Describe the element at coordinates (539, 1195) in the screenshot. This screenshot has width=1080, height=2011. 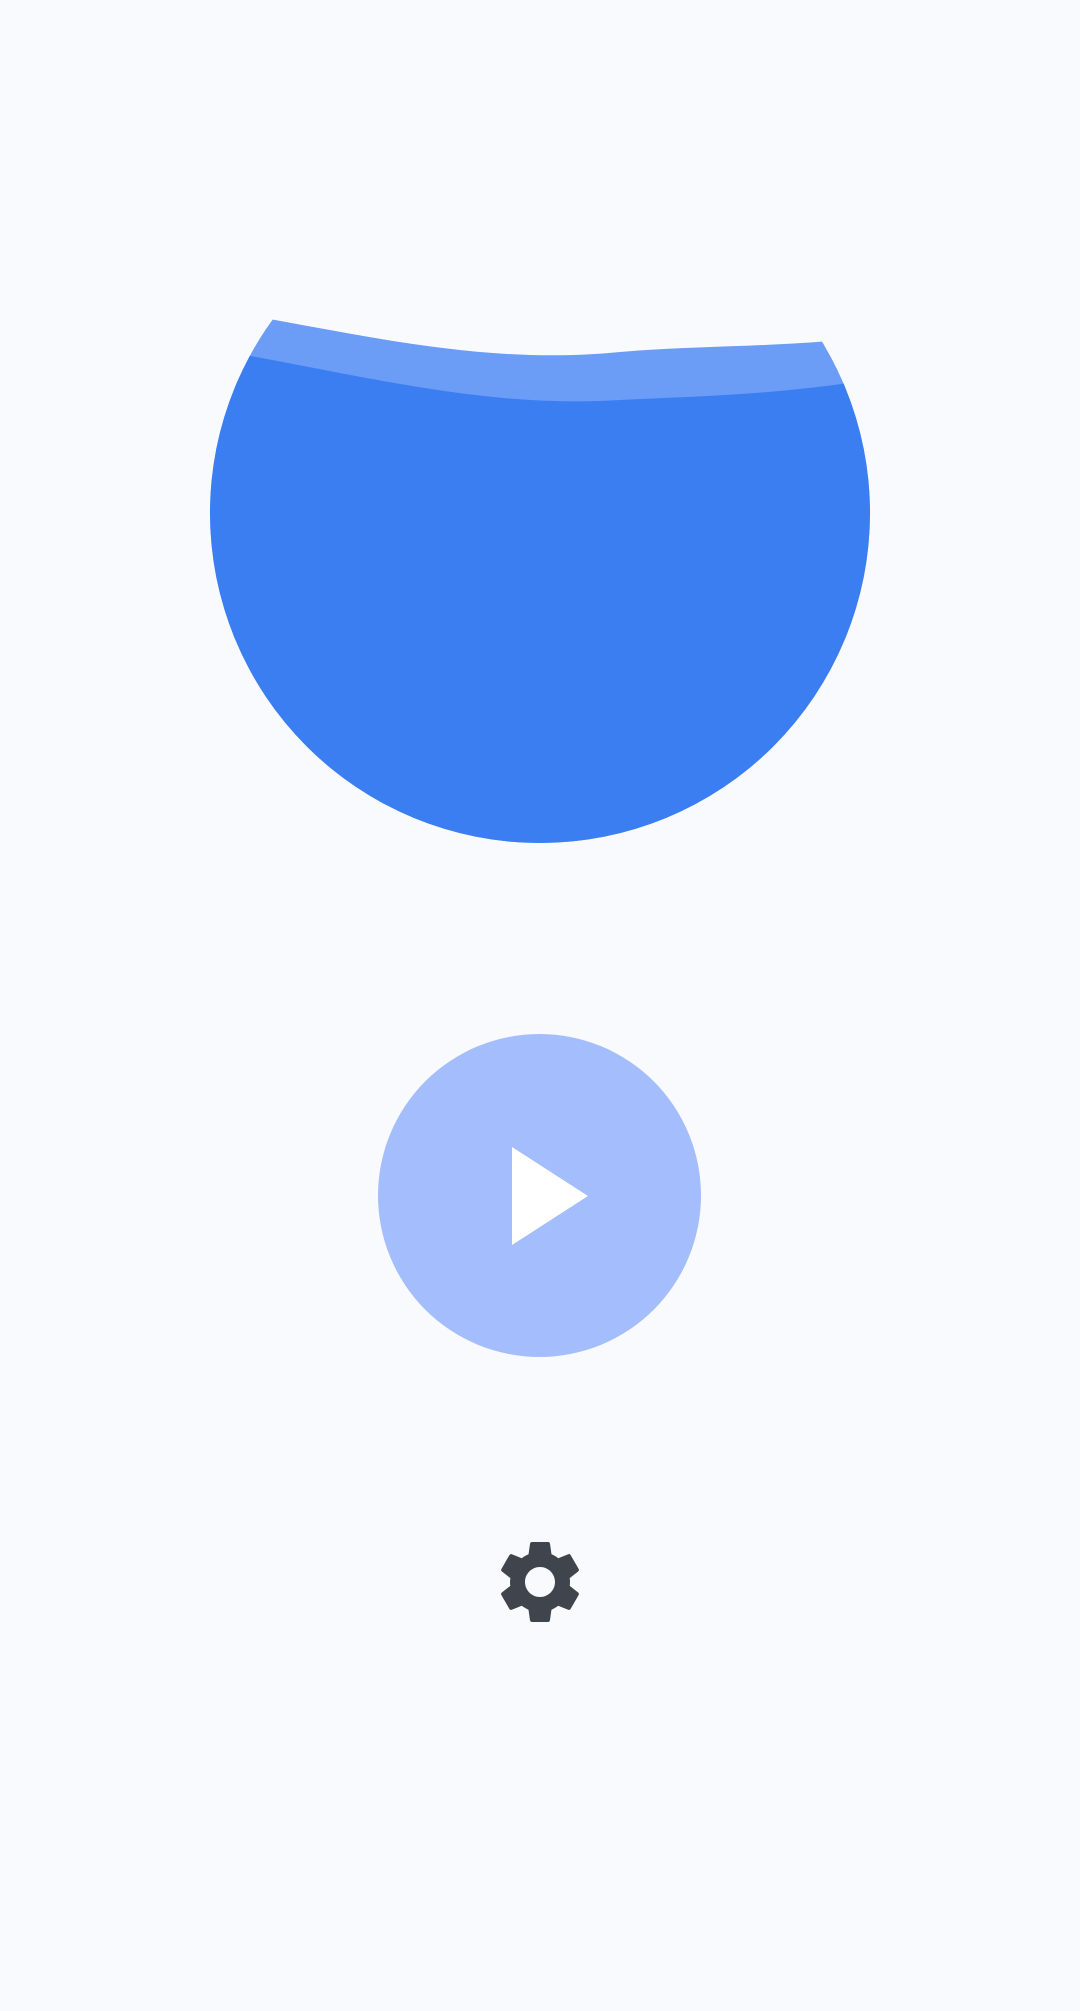
I see `play-button` at that location.